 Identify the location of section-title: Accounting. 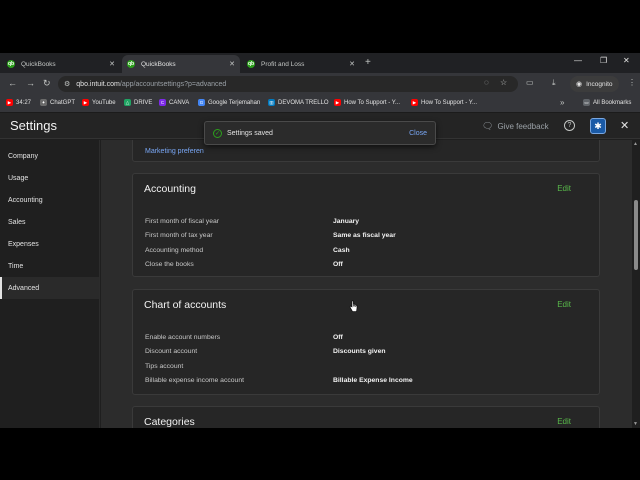
(170, 189).